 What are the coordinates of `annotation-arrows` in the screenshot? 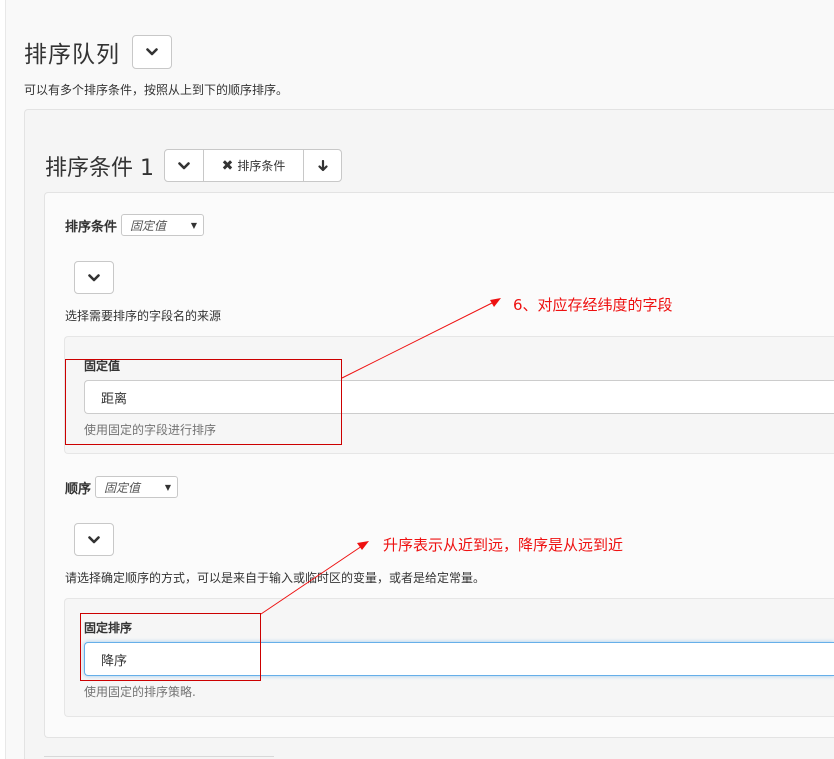 It's located at (380, 456).